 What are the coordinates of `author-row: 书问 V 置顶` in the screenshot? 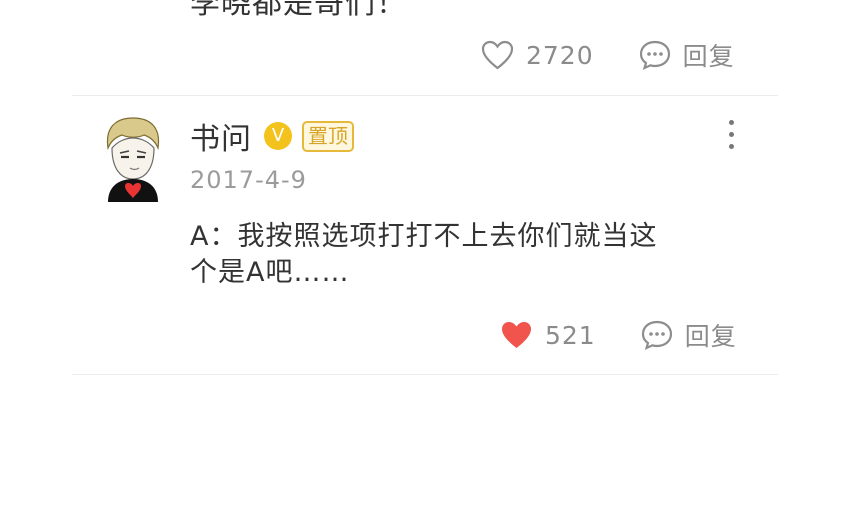 It's located at (272, 136).